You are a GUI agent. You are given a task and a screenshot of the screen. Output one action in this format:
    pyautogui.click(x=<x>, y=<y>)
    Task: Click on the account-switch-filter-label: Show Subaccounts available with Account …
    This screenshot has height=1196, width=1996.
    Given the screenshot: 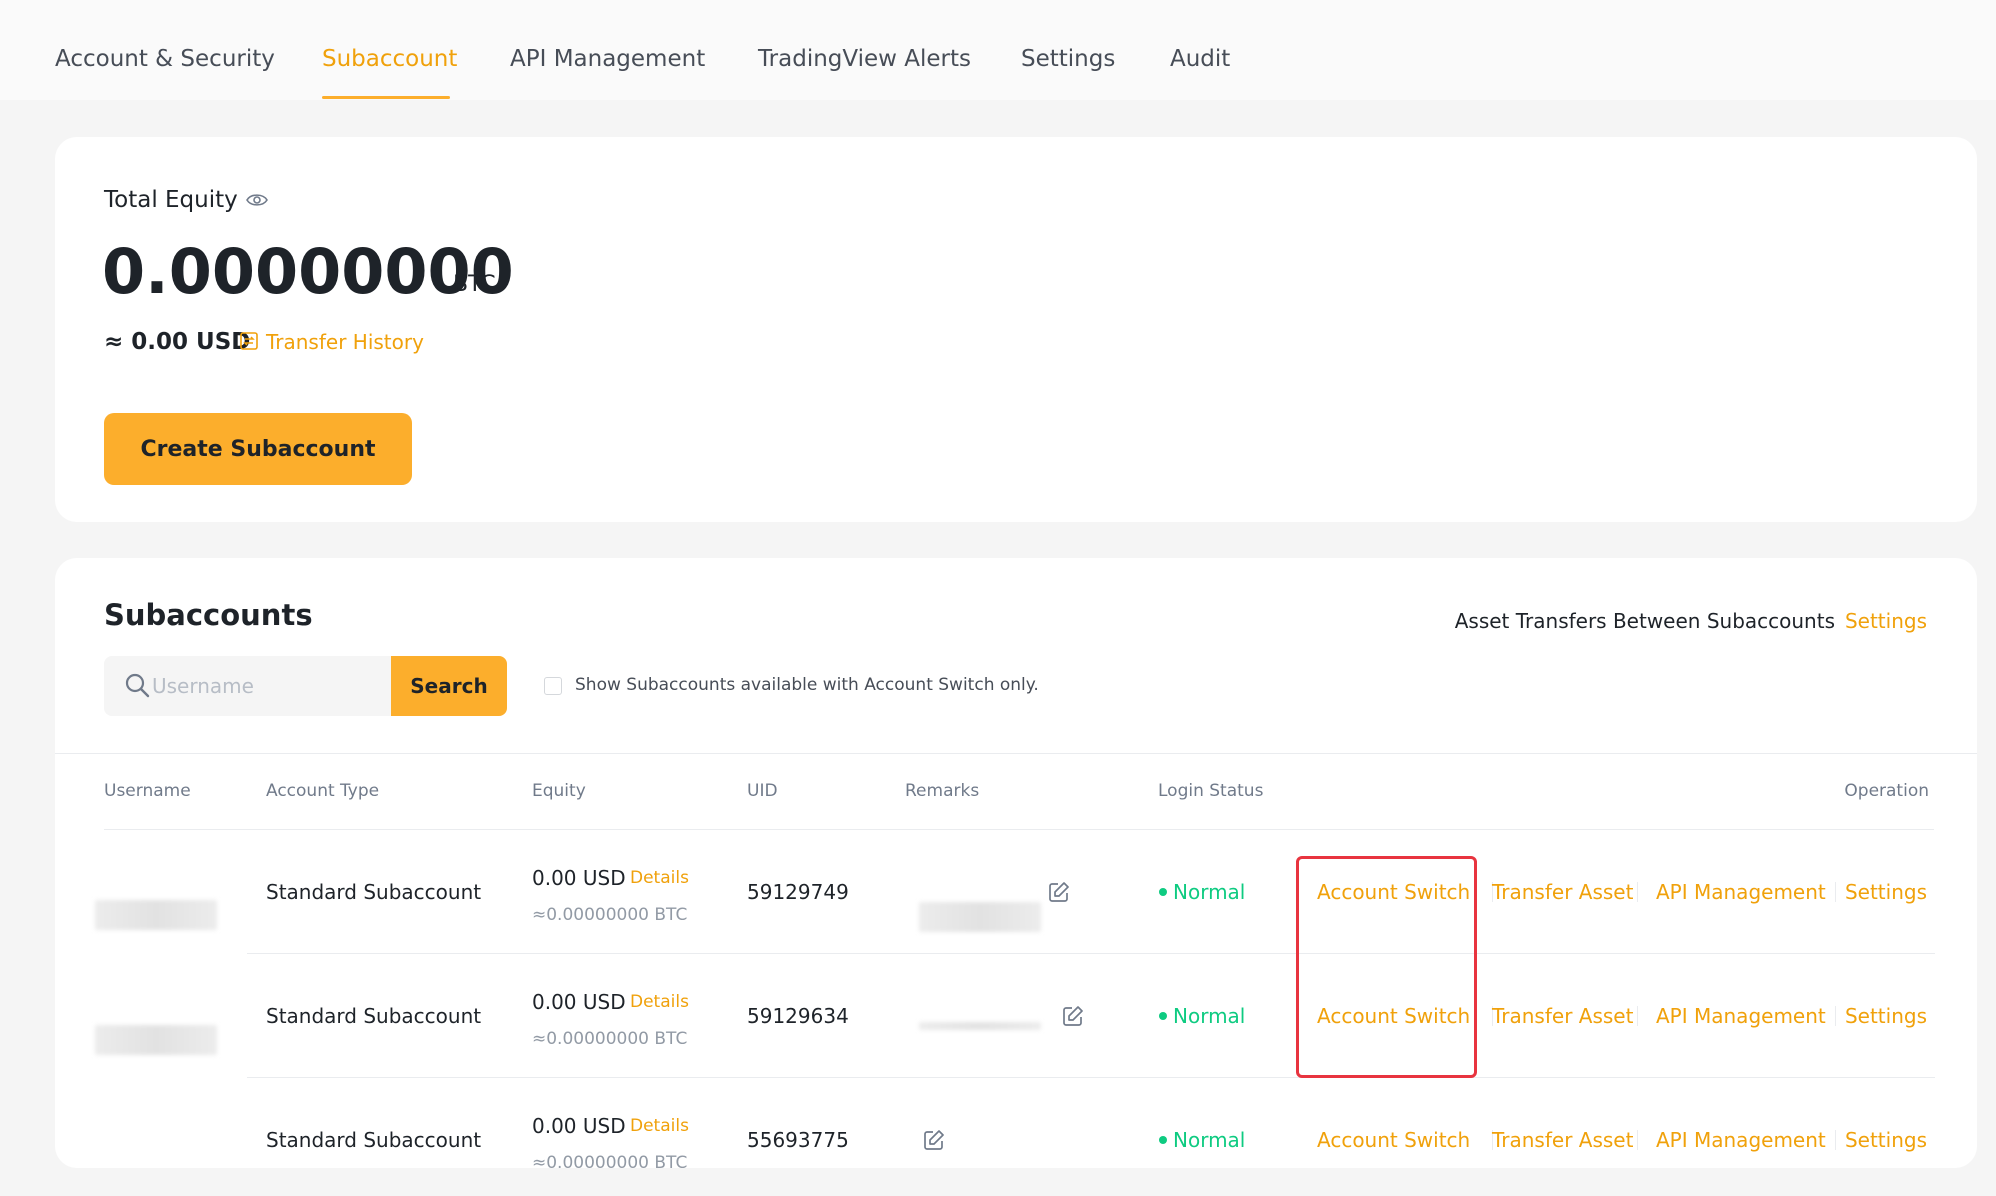 What is the action you would take?
    pyautogui.click(x=807, y=685)
    